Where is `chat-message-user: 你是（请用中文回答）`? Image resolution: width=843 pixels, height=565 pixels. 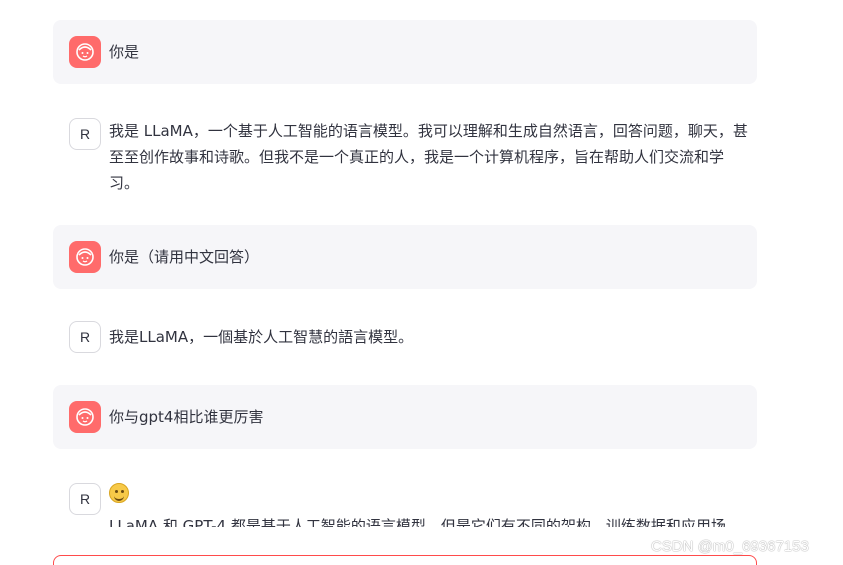
chat-message-user: 你是（请用中文回答） is located at coordinates (405, 257).